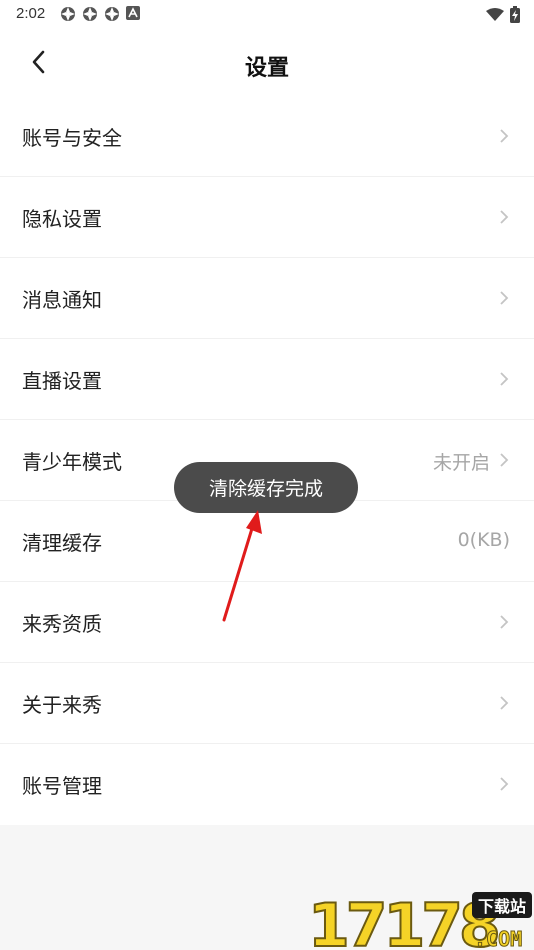 This screenshot has height=950, width=534. I want to click on settings-item-notifications: 消息通知, so click(267, 298).